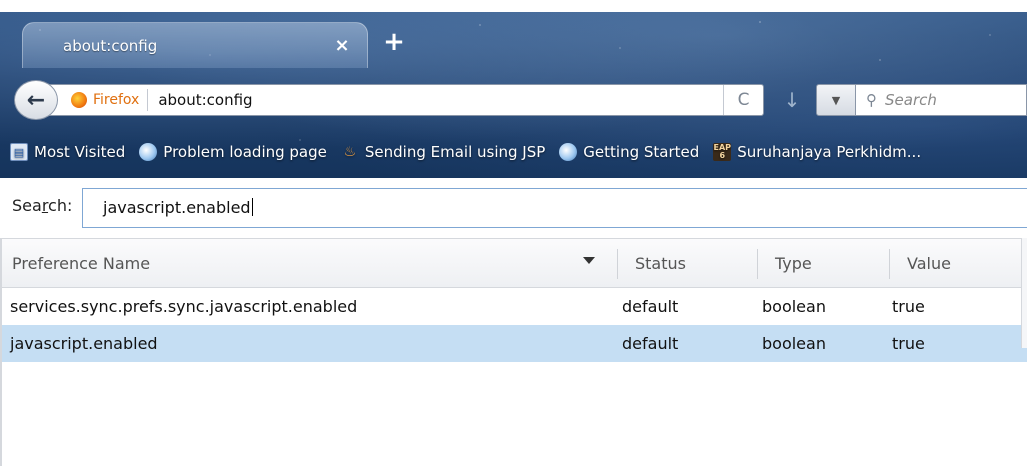 The image size is (1027, 466). Describe the element at coordinates (722, 152) in the screenshot. I see `eap-icon: EAP 6` at that location.